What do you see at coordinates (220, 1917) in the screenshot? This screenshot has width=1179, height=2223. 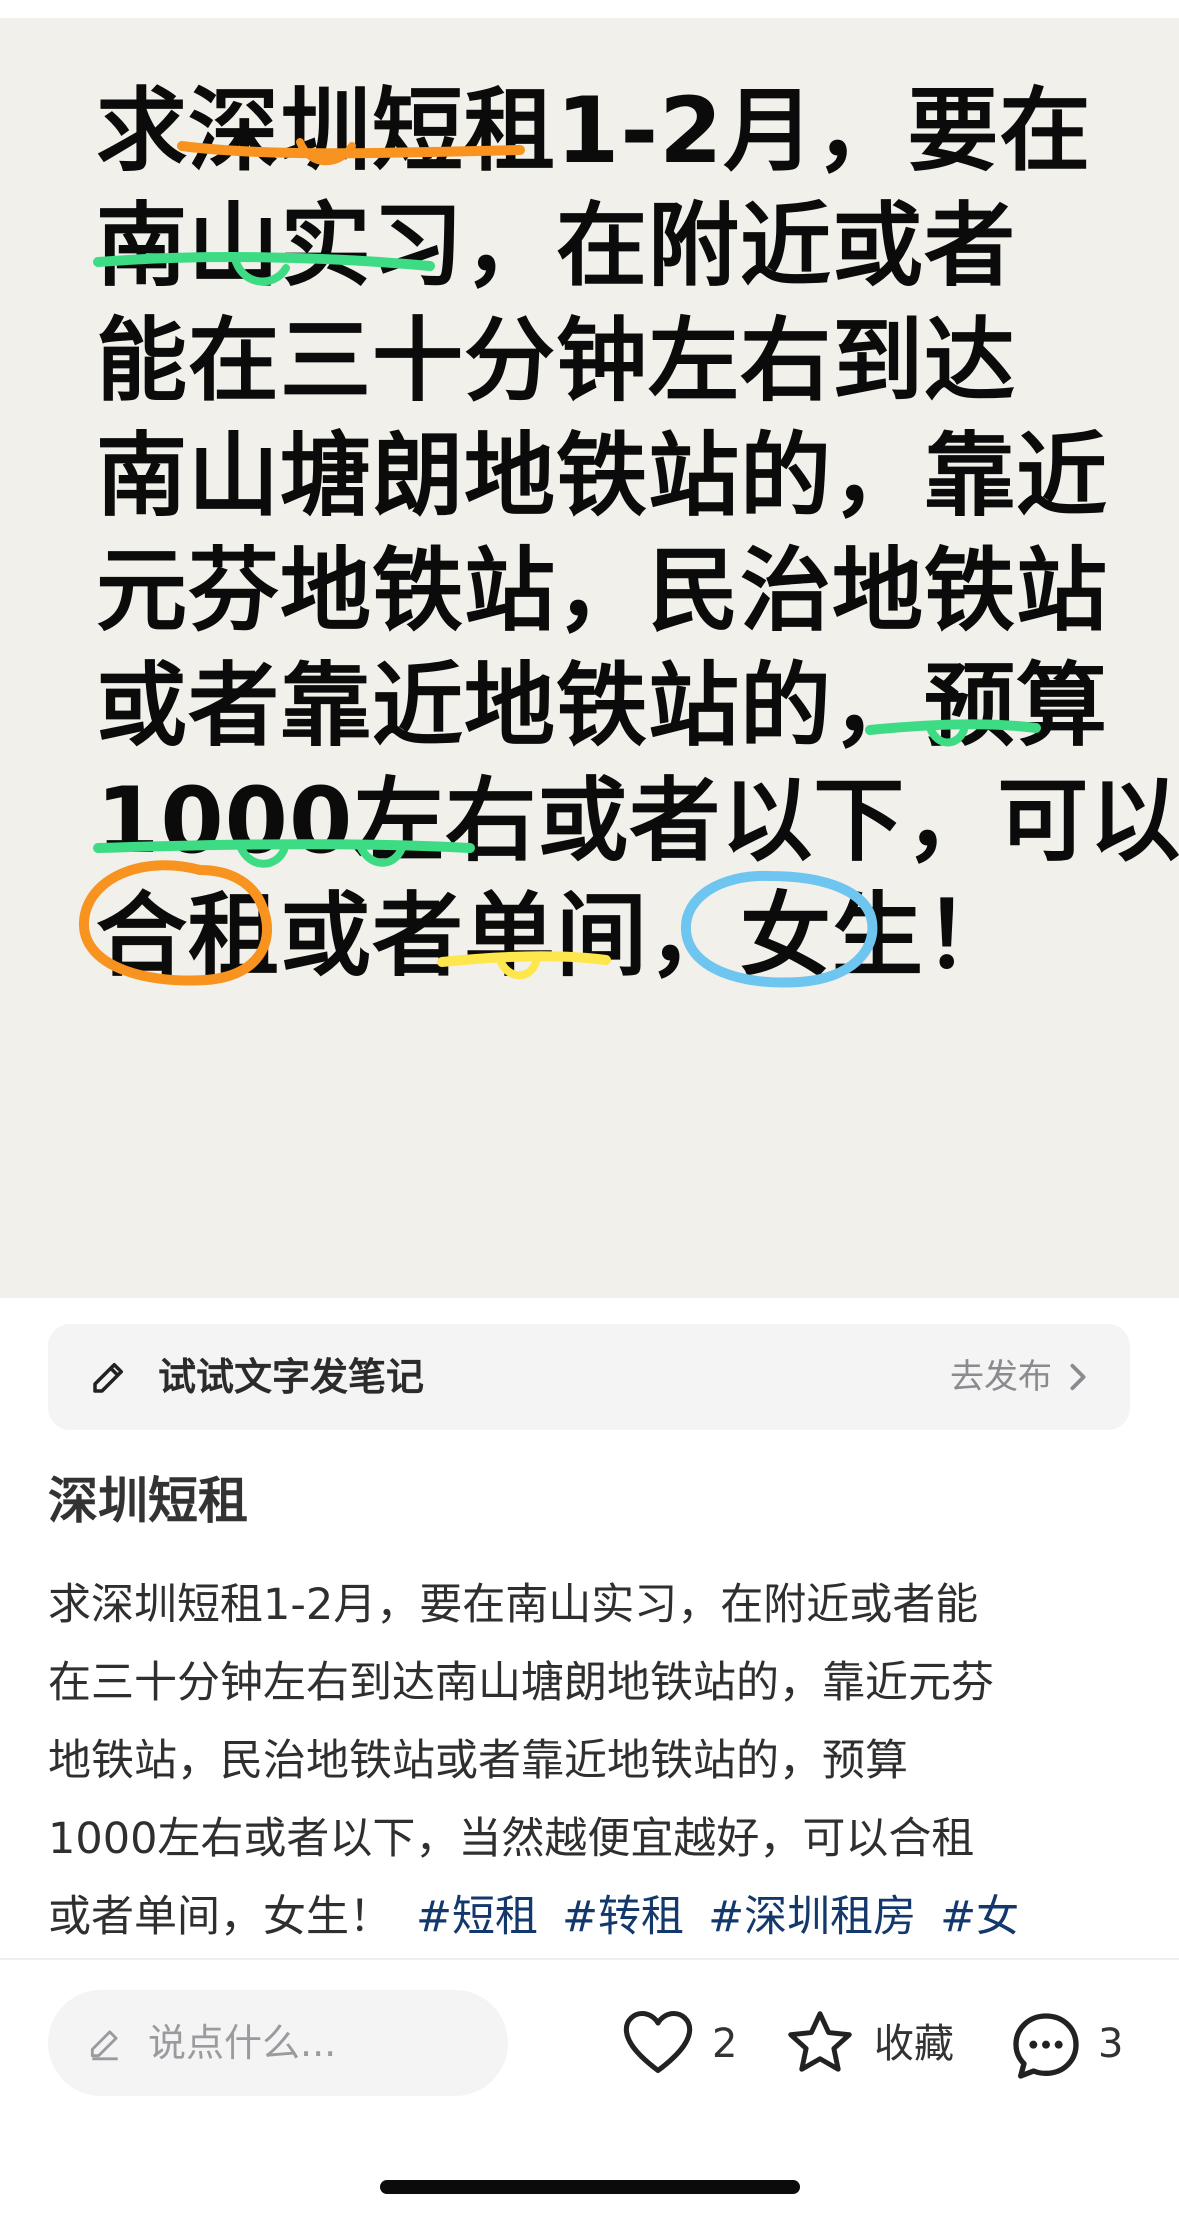 I see `note-body-line: 或者单间，女生！` at bounding box center [220, 1917].